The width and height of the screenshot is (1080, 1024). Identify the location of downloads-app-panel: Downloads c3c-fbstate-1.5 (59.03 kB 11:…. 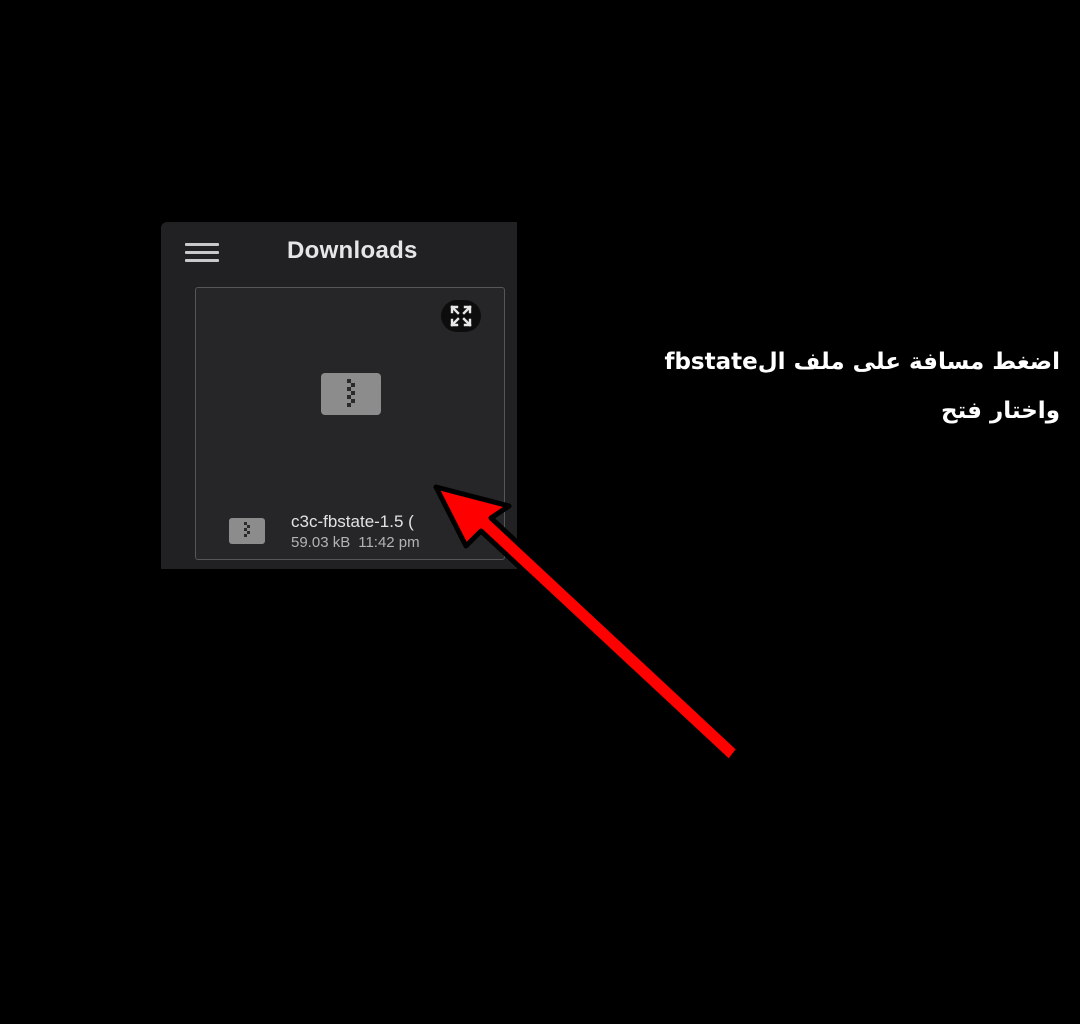
(339, 395).